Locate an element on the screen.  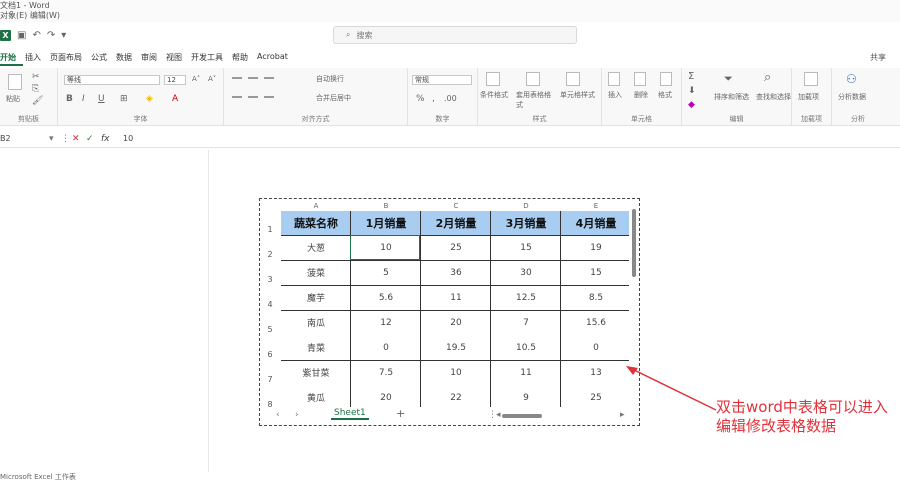
header-cell: 蔬菜名称 is located at coordinates (316, 223).